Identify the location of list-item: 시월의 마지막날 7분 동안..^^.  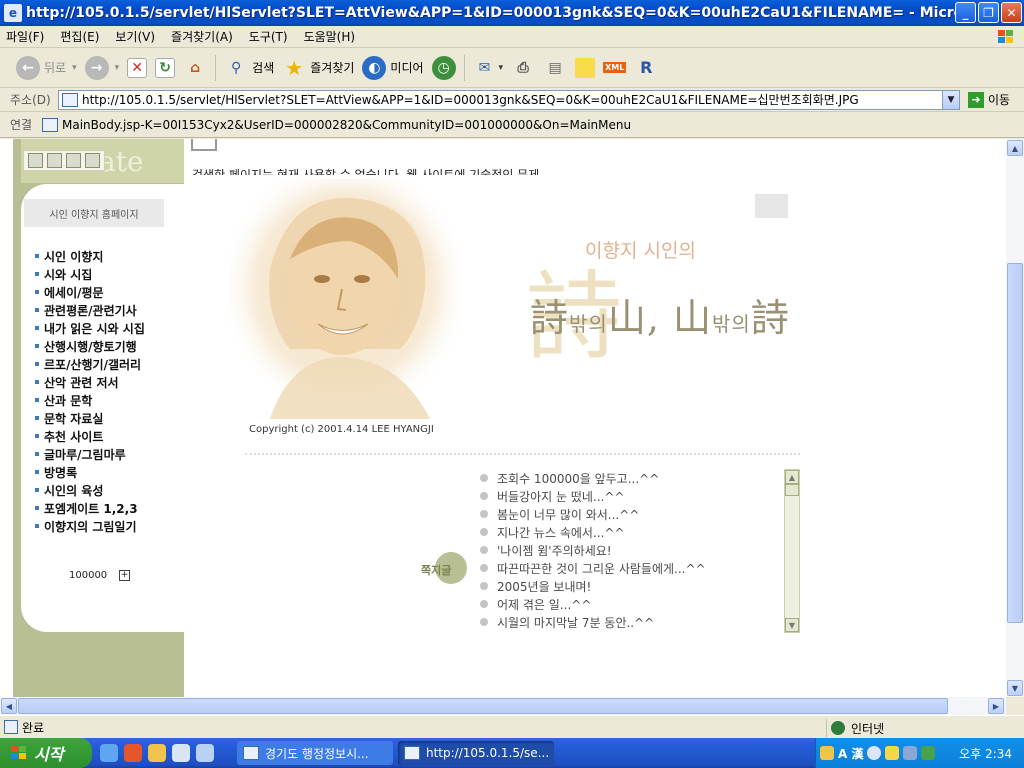
(593, 622).